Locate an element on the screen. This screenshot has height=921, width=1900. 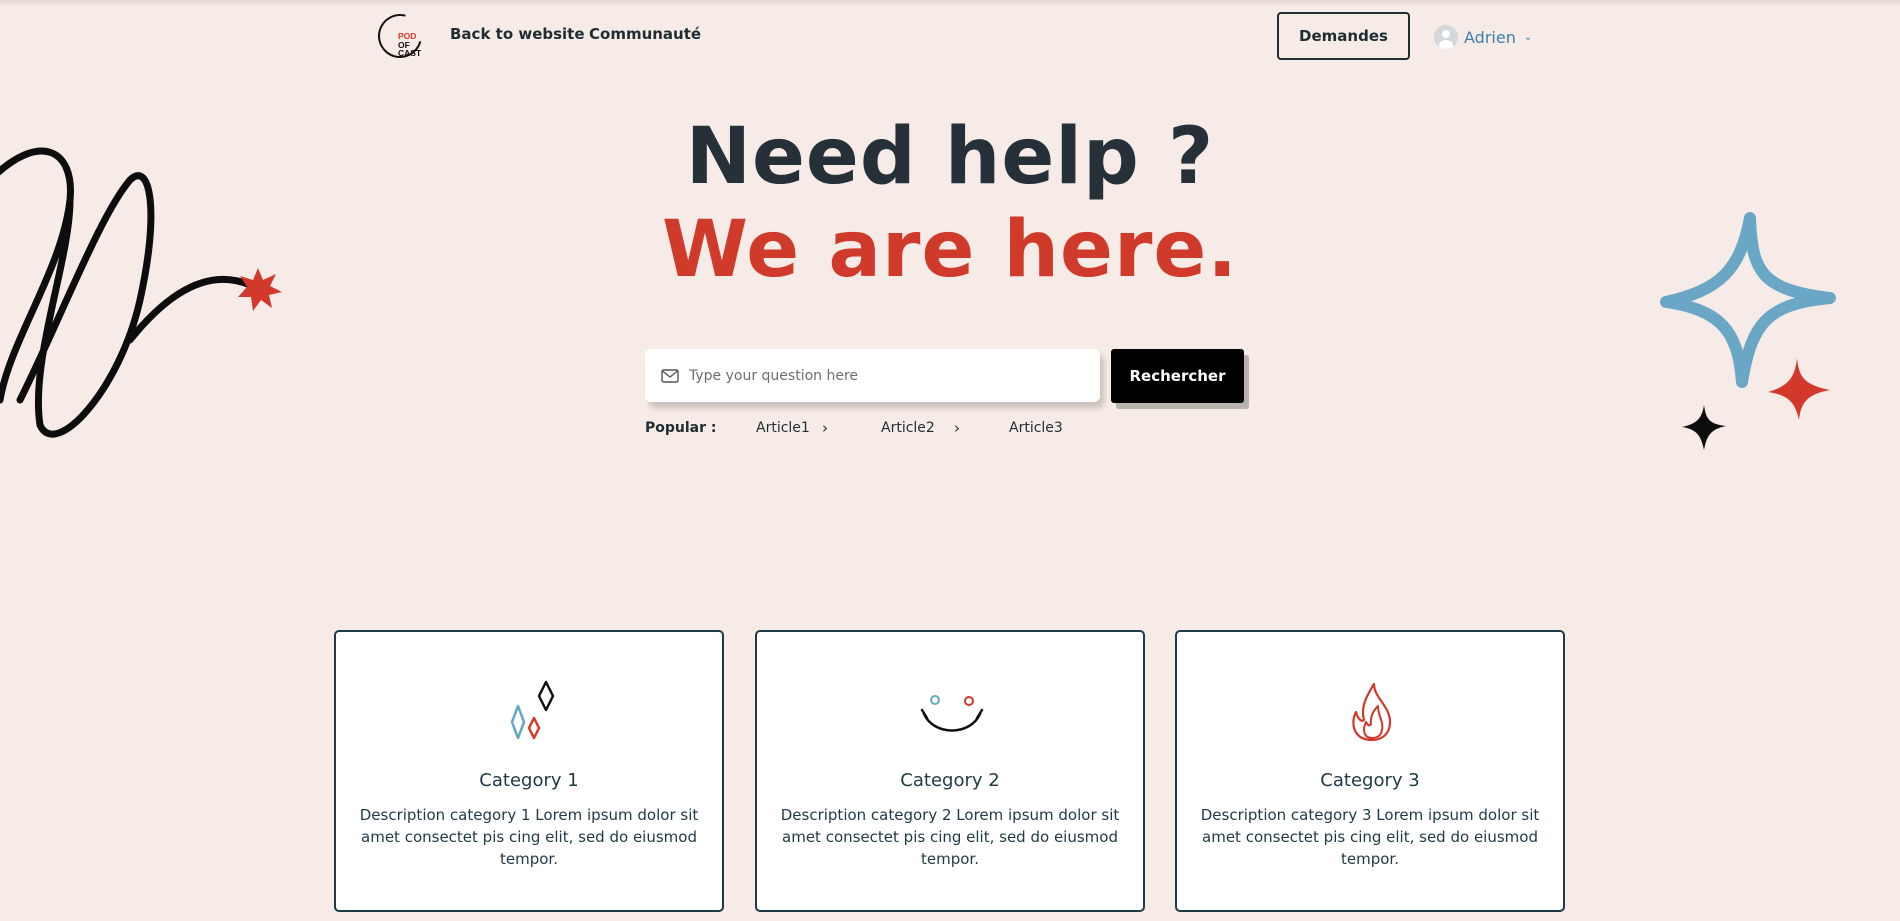
user-name: Adrien is located at coordinates (1490, 37).